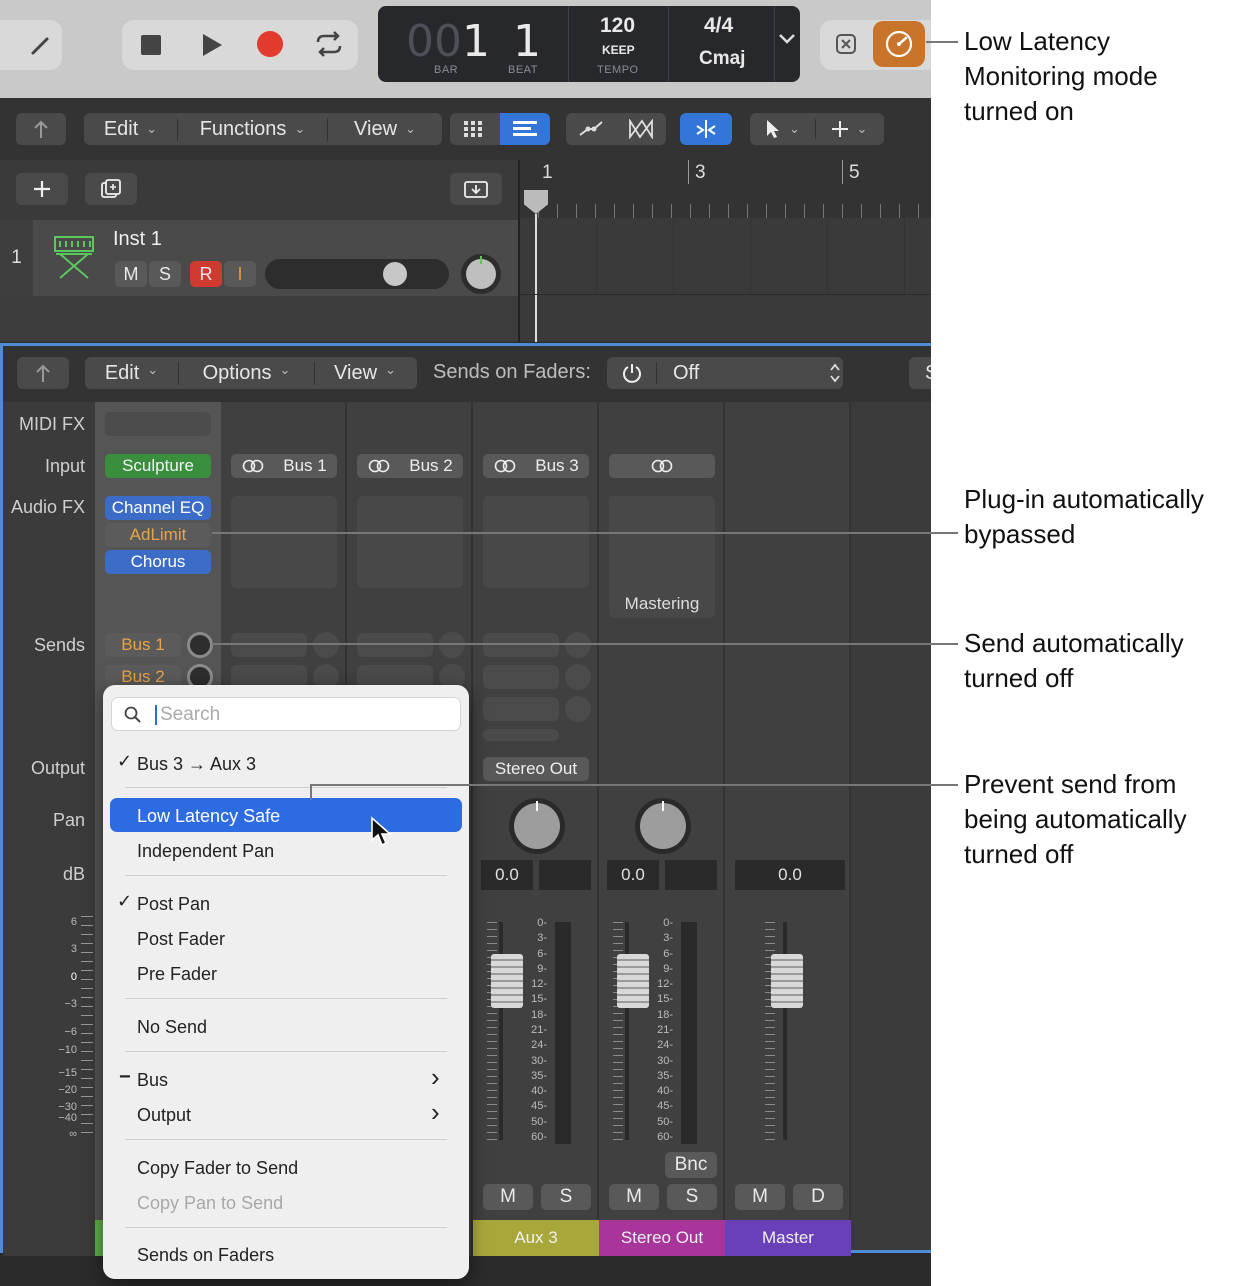  I want to click on cycle-button, so click(329, 44).